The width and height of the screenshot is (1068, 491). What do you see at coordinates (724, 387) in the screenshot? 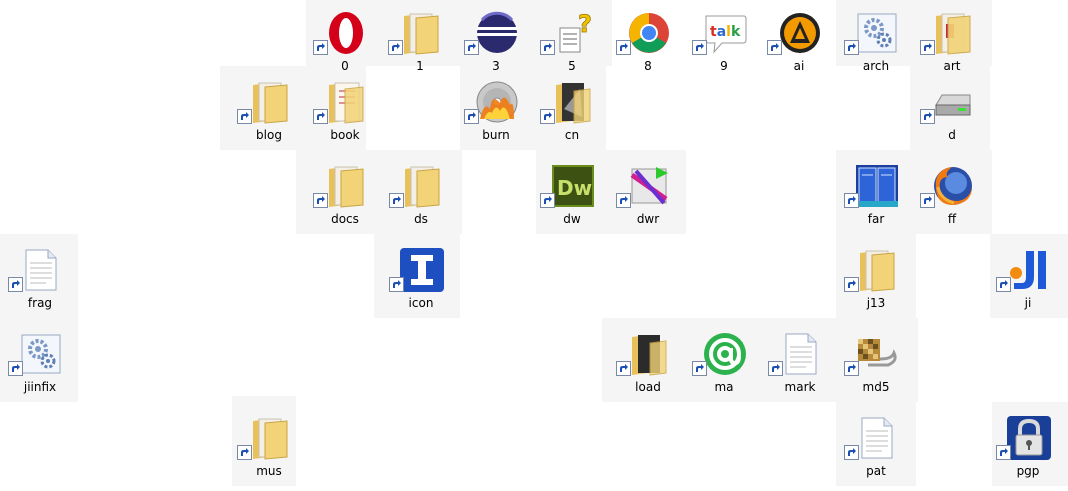
I see `icon-label: ma` at bounding box center [724, 387].